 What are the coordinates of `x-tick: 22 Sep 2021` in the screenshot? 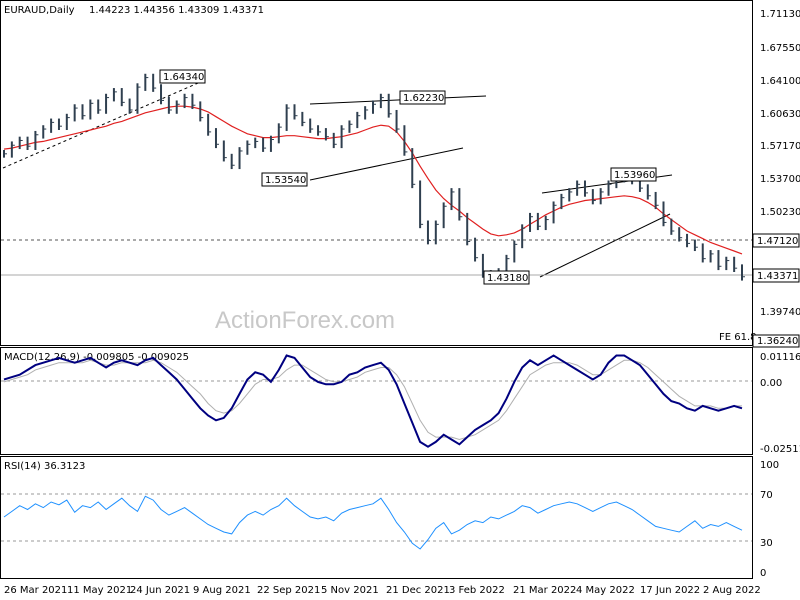 It's located at (288, 590).